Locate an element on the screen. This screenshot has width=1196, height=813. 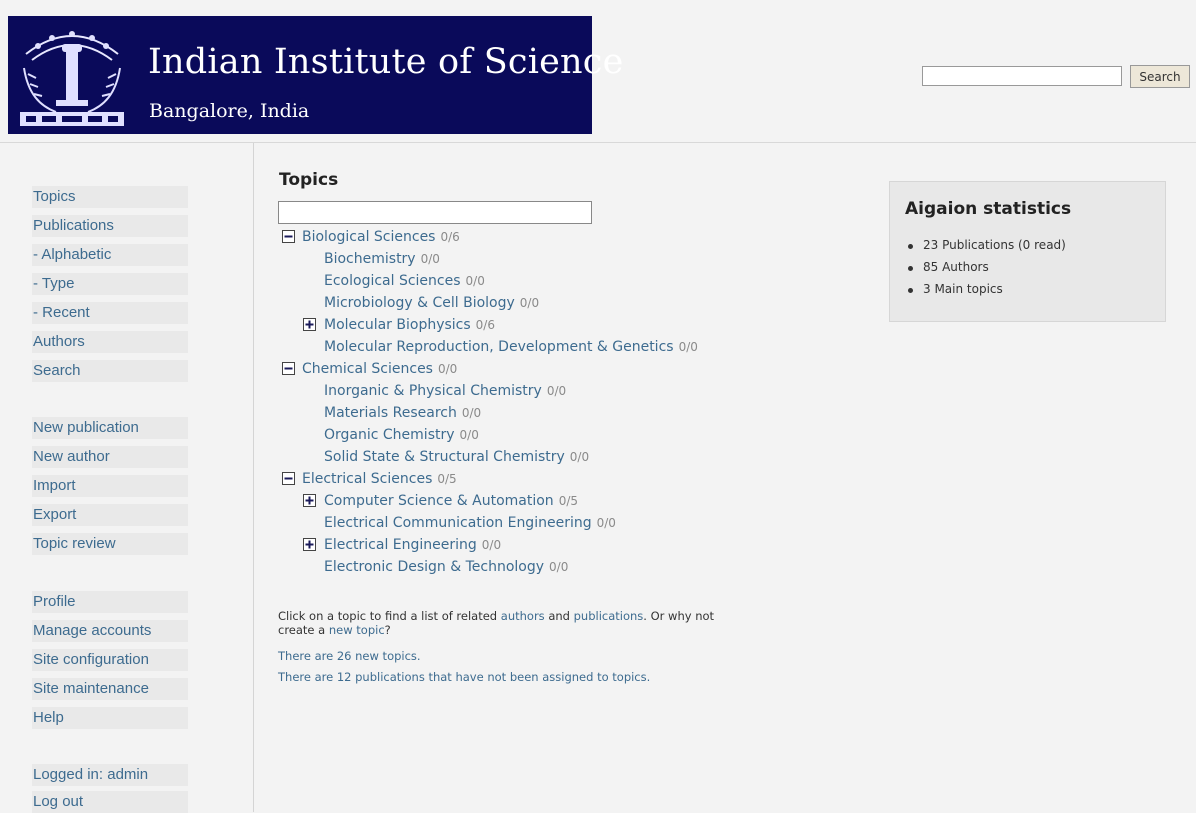
list-item: Organic Chemistry 0/0 is located at coordinates (401, 435).